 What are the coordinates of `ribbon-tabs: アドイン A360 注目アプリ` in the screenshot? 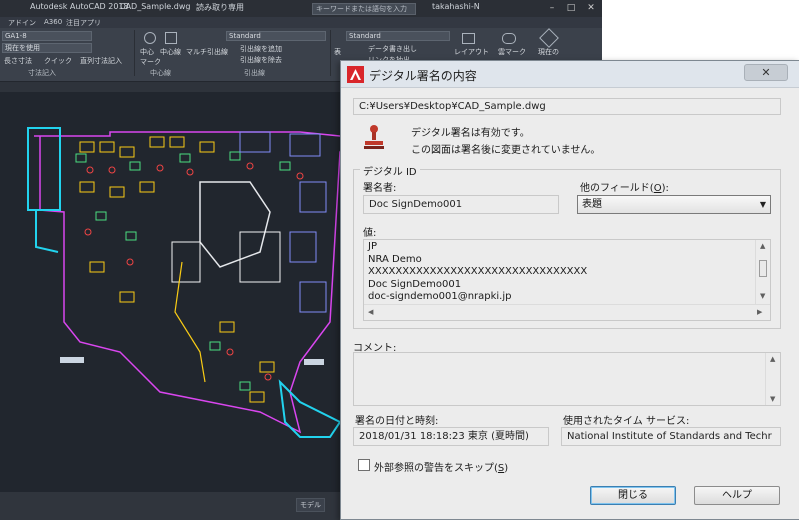 It's located at (301, 22).